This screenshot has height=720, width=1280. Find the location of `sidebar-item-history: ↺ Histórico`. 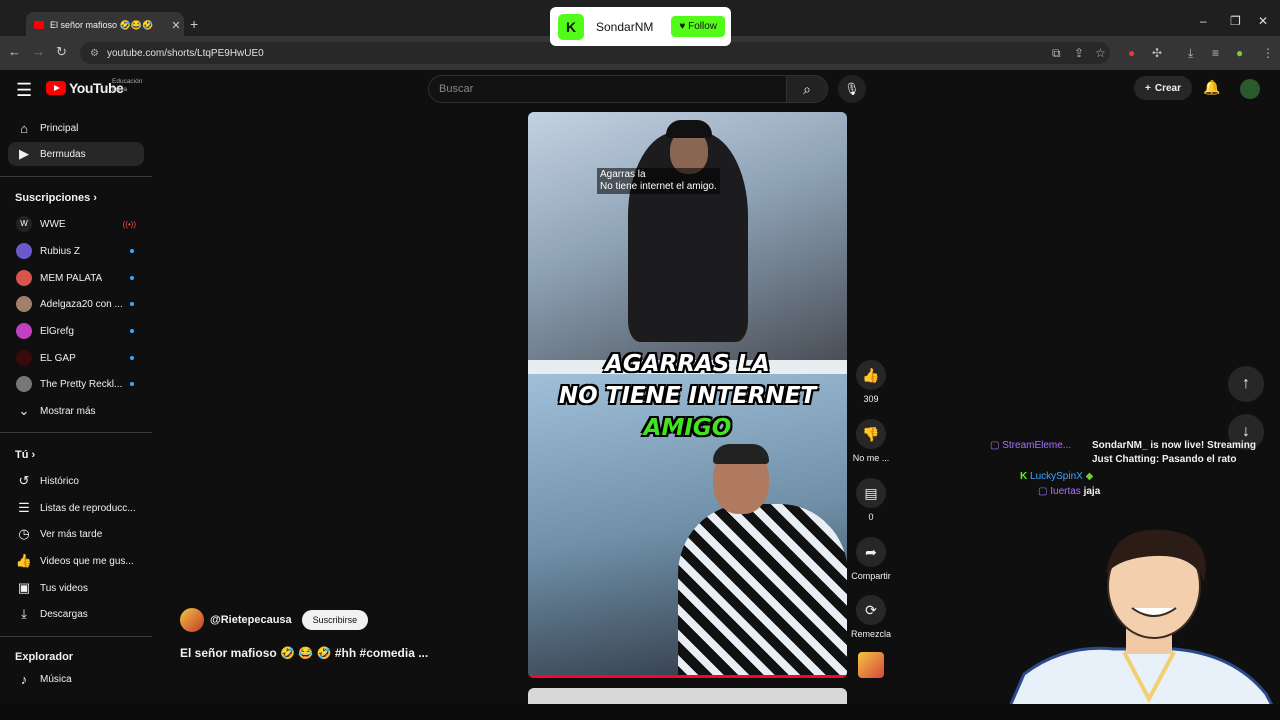

sidebar-item-history: ↺ Histórico is located at coordinates (76, 481).